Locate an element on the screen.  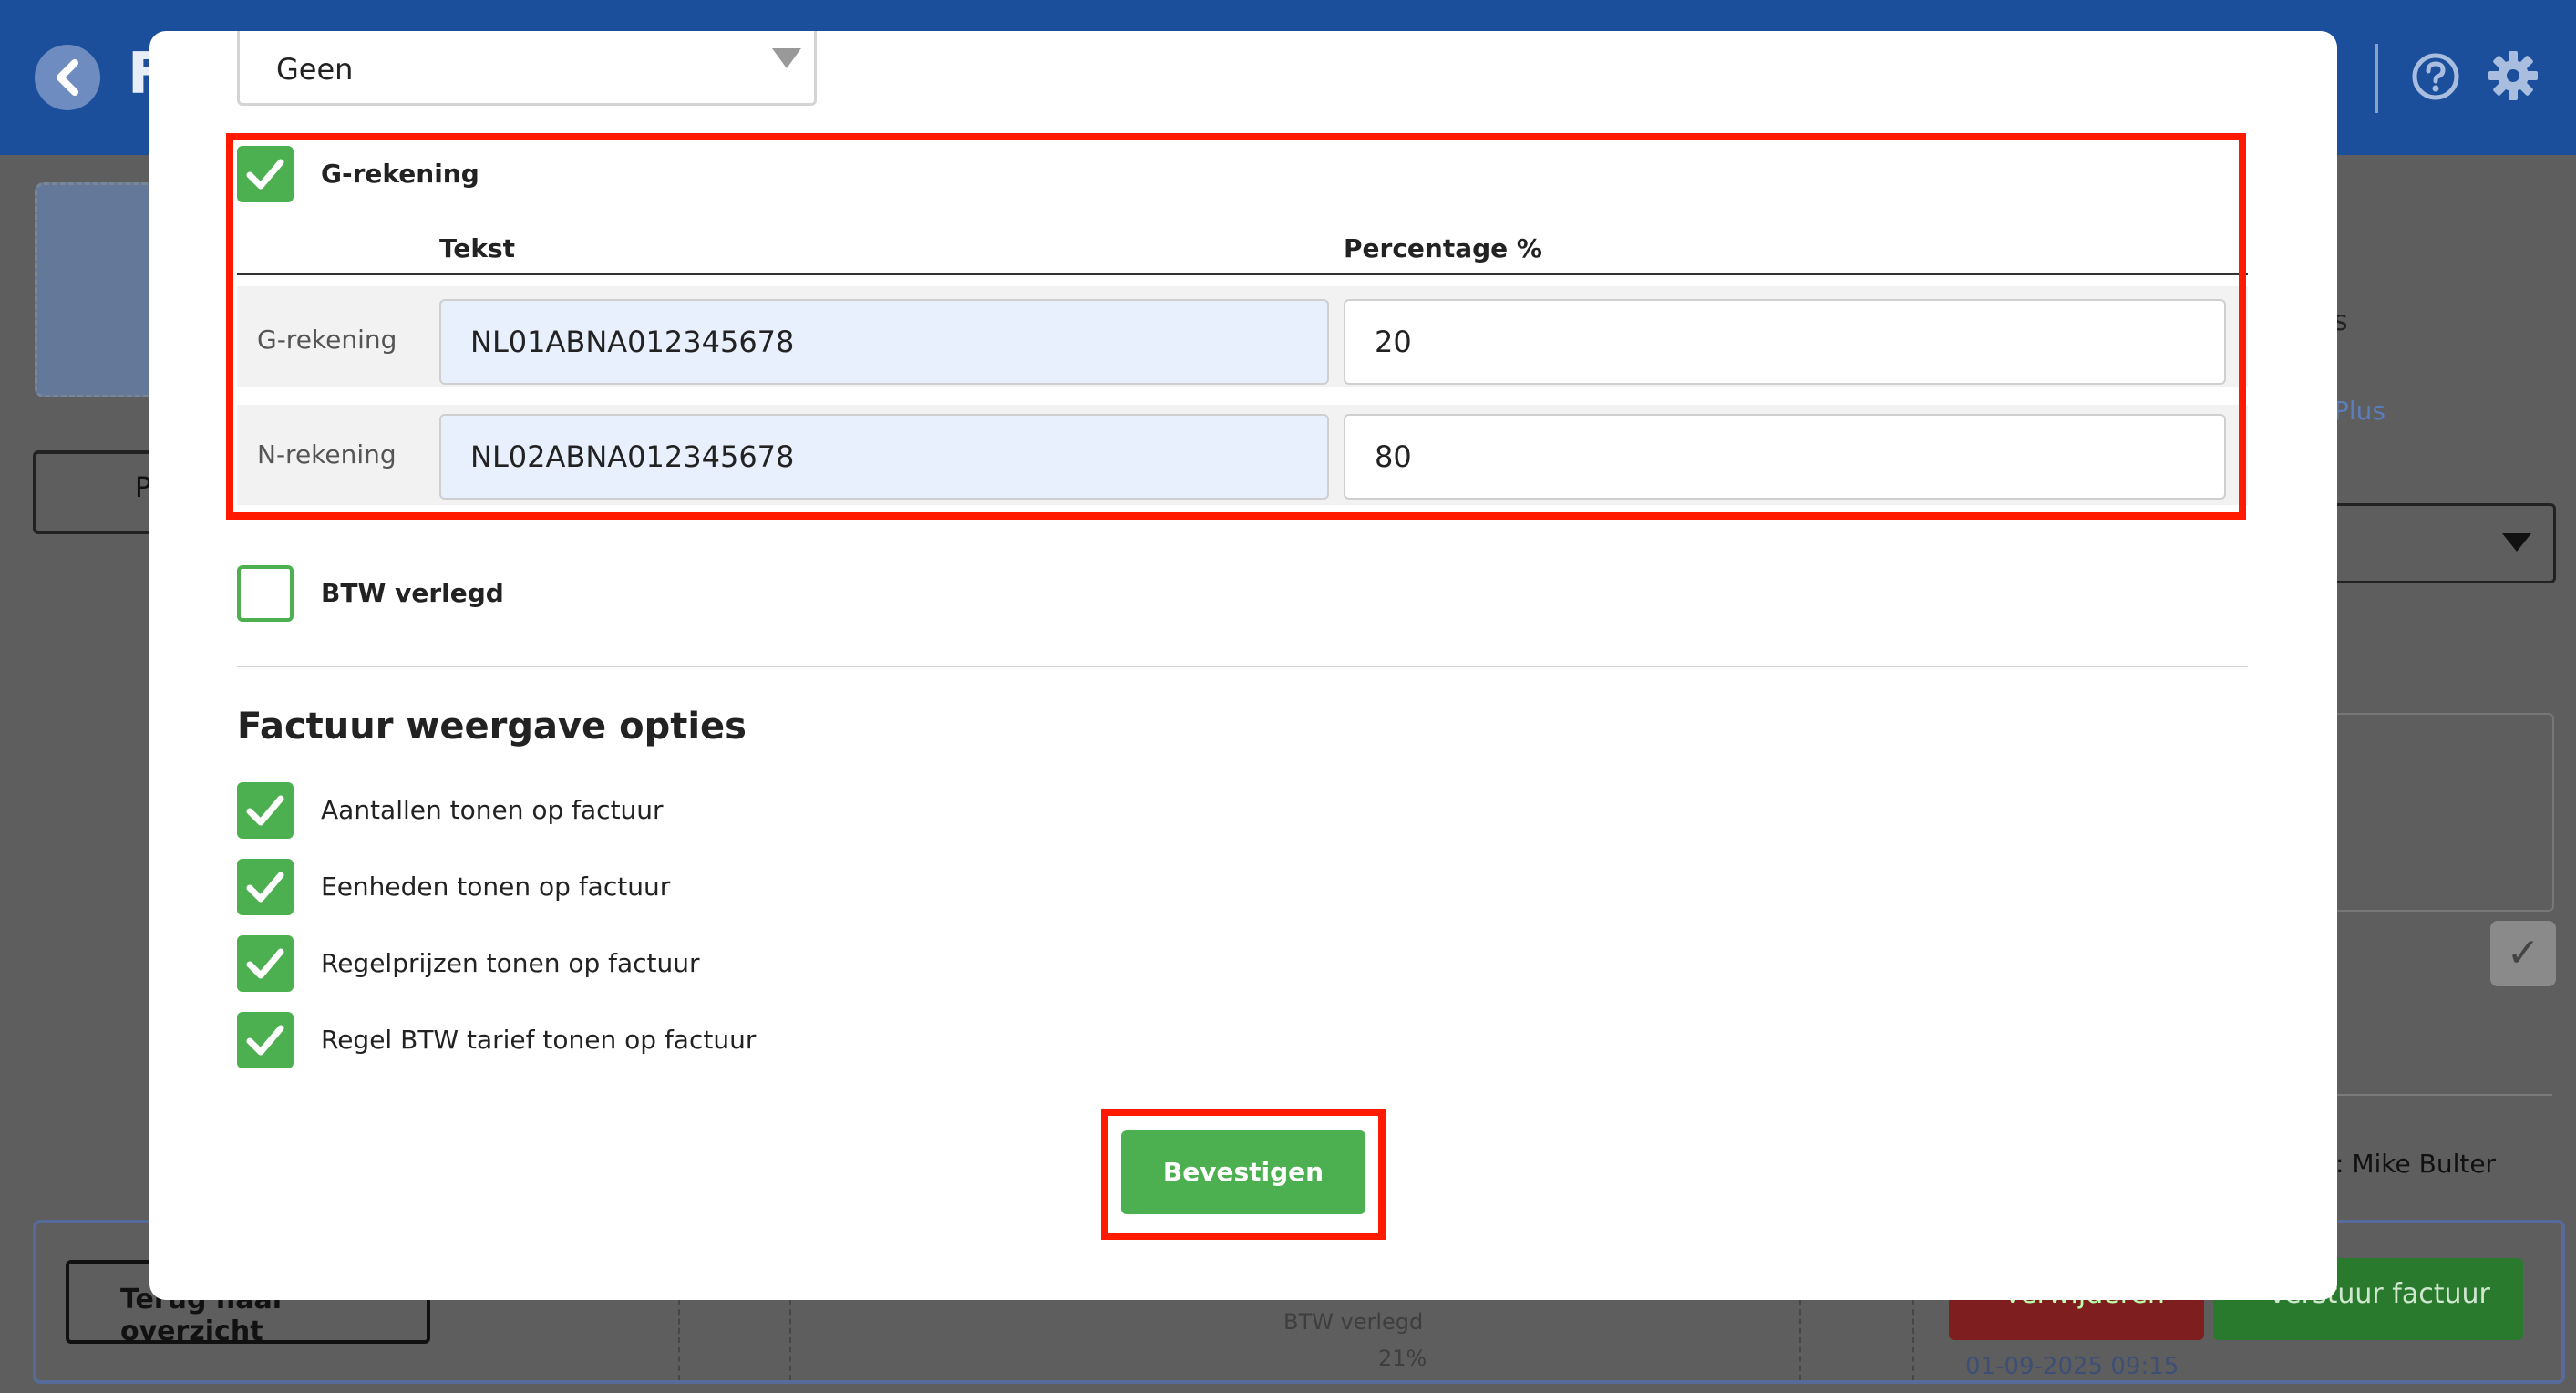
option-checkbox-aantallen is located at coordinates (265, 810).